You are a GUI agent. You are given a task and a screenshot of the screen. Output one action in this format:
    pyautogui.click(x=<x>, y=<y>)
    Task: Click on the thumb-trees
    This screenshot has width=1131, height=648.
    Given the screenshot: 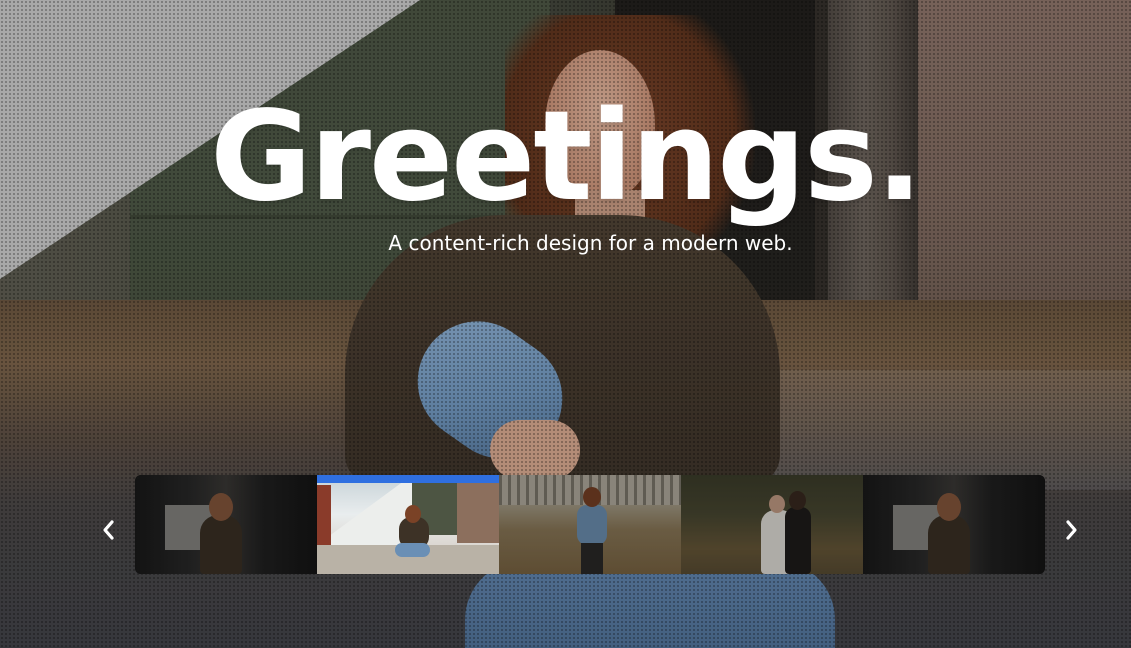 What is the action you would take?
    pyautogui.click(x=590, y=490)
    